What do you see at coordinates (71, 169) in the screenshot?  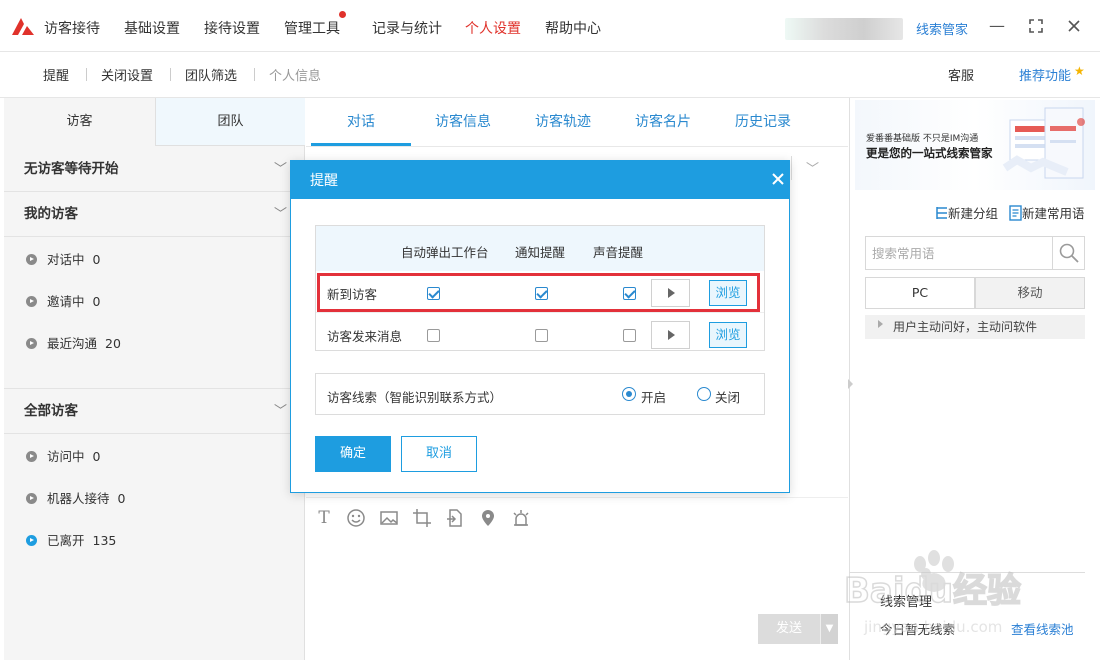 I see `section-title: 无访客等待开始` at bounding box center [71, 169].